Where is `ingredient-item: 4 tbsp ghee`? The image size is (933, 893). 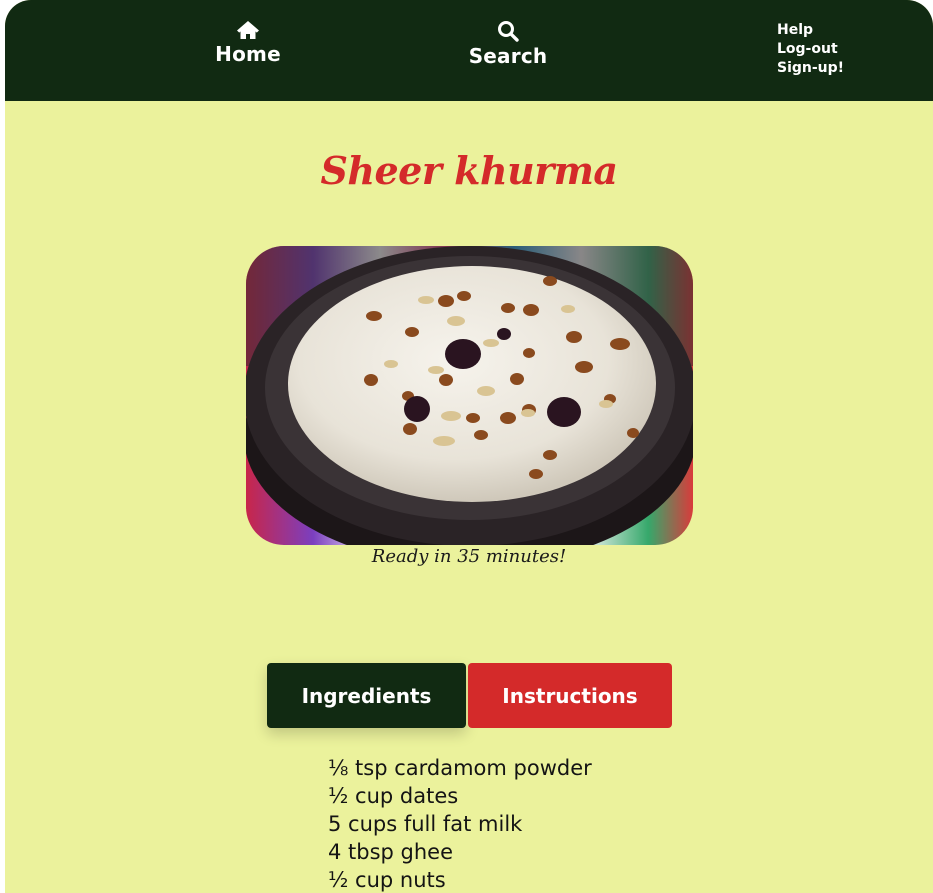 ingredient-item: 4 tbsp ghee is located at coordinates (391, 852).